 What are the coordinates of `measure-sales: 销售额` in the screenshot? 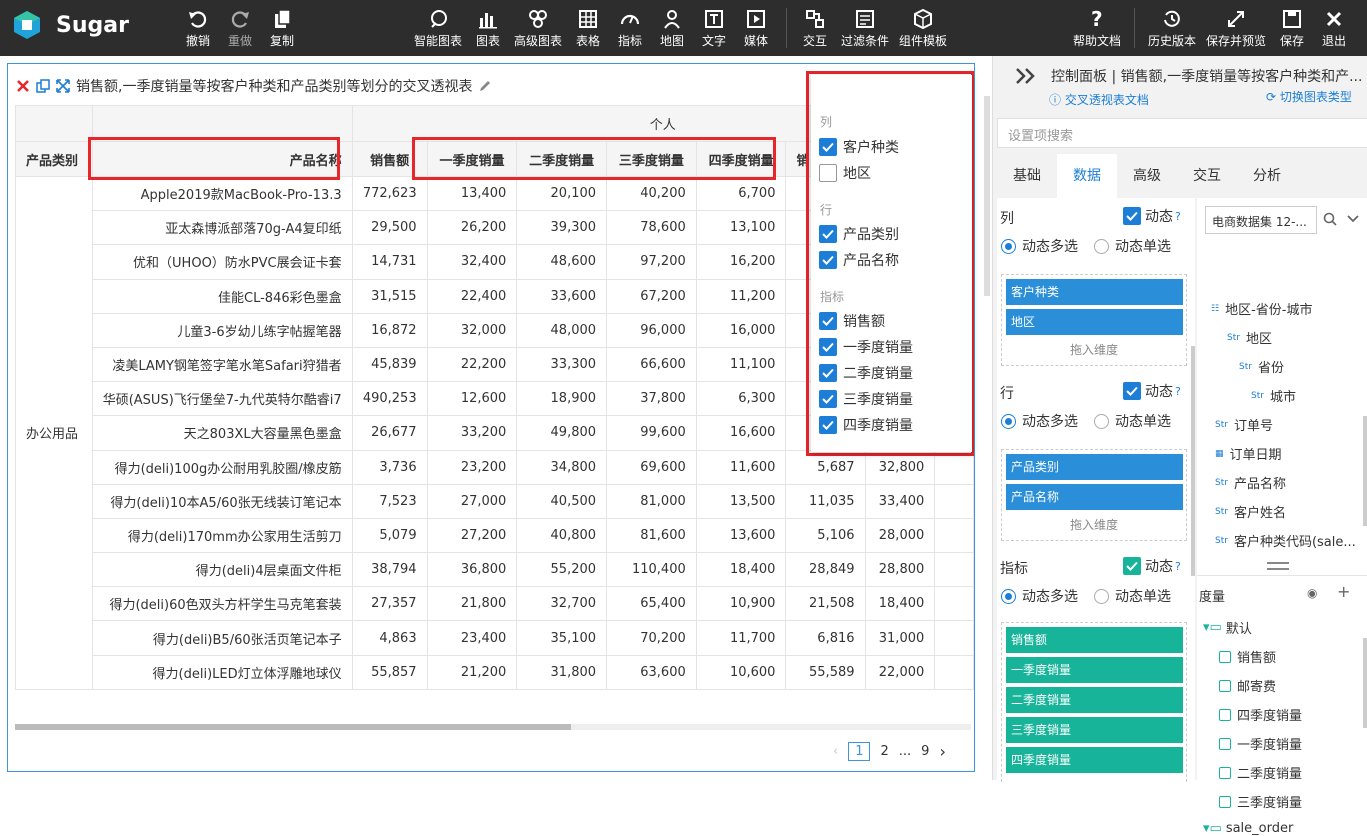 It's located at (1247, 656).